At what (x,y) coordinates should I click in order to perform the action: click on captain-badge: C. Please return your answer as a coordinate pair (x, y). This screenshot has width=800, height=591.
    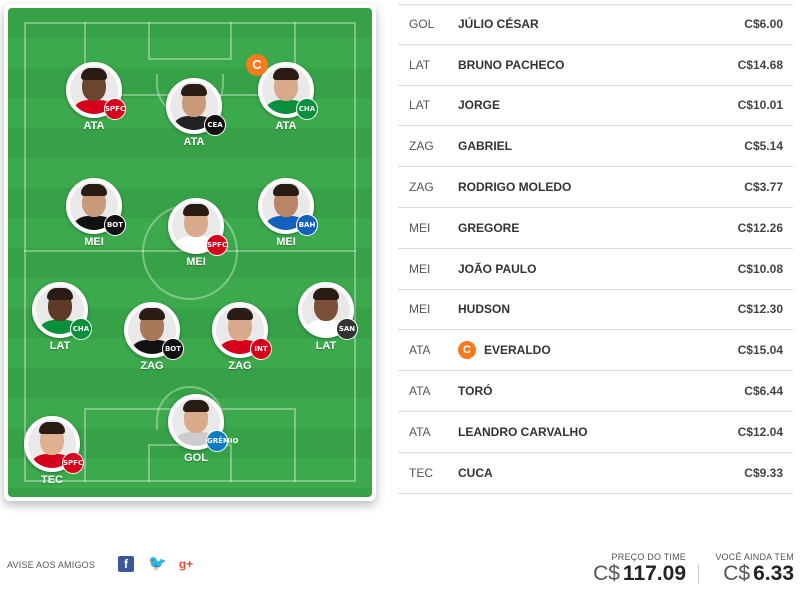
    Looking at the image, I should click on (467, 350).